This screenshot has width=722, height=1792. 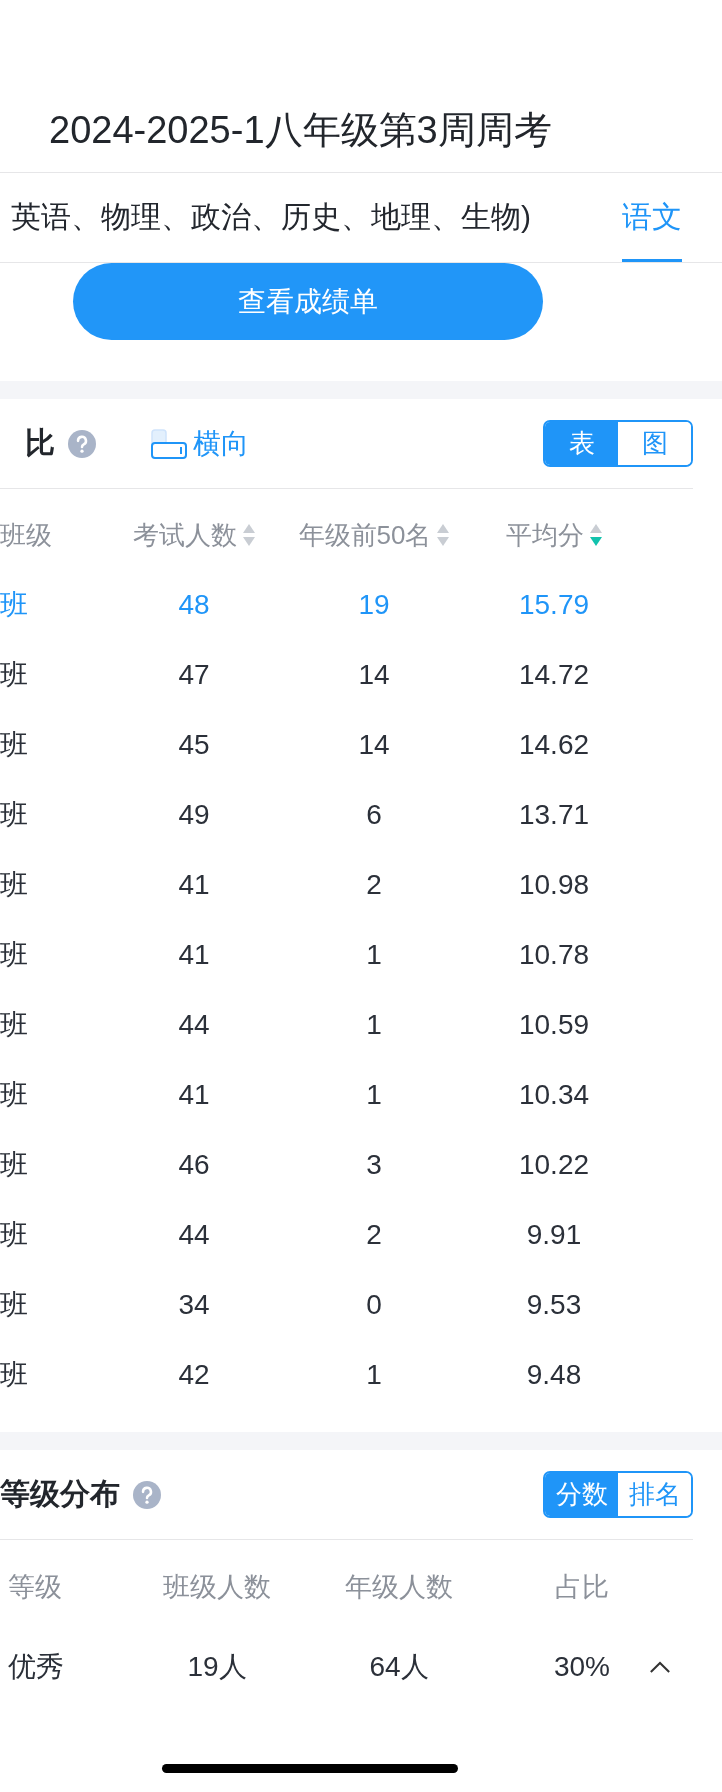 What do you see at coordinates (36, 1667) in the screenshot?
I see `table-cell-text: 优秀` at bounding box center [36, 1667].